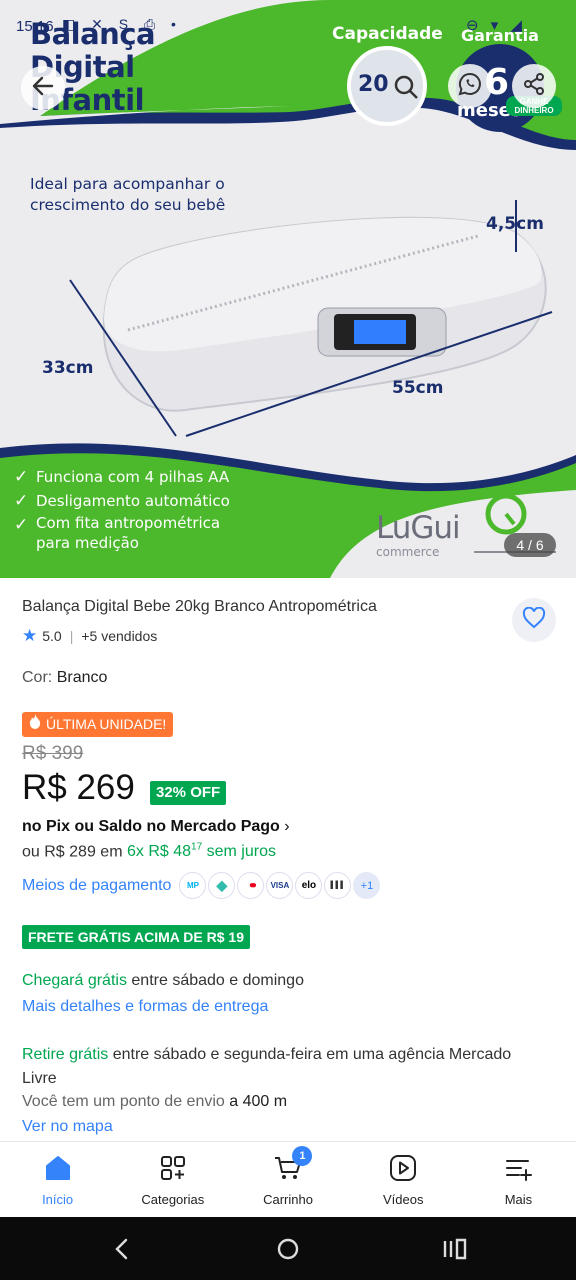  I want to click on pickup-point-distance: a 400 m, so click(258, 1101).